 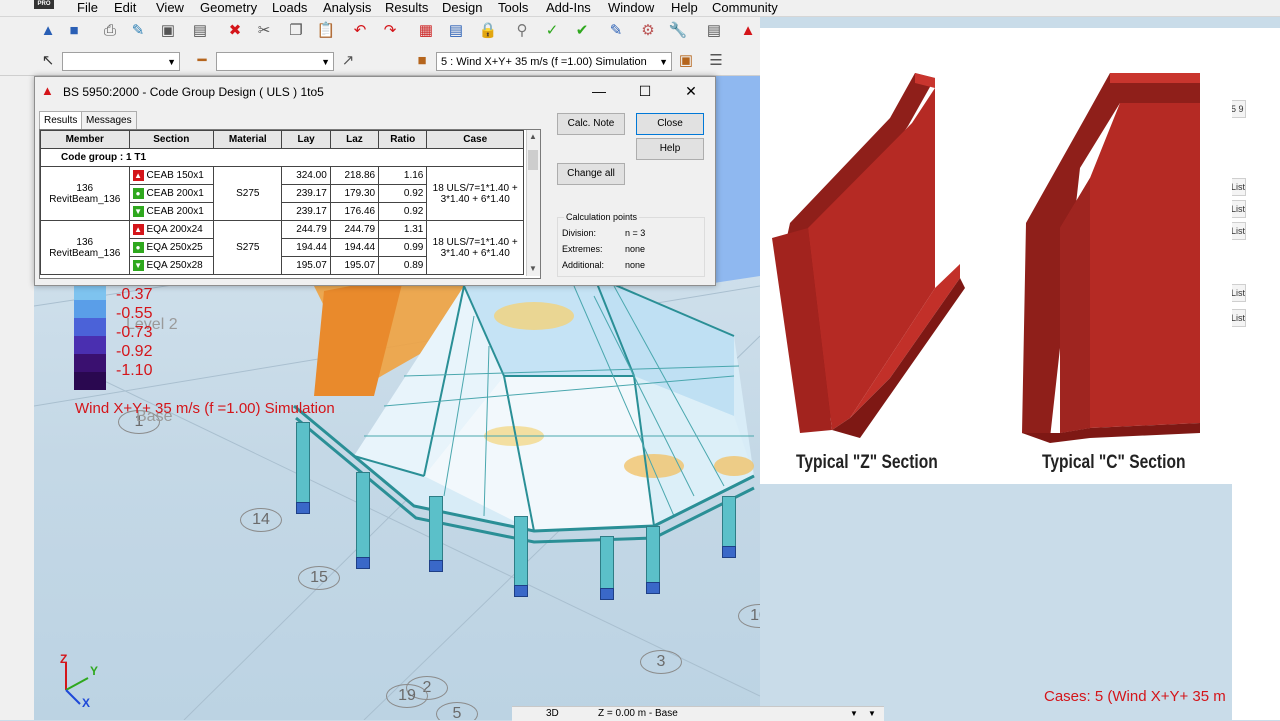 What do you see at coordinates (686, 61) in the screenshot?
I see `case-tool-icon: ▣` at bounding box center [686, 61].